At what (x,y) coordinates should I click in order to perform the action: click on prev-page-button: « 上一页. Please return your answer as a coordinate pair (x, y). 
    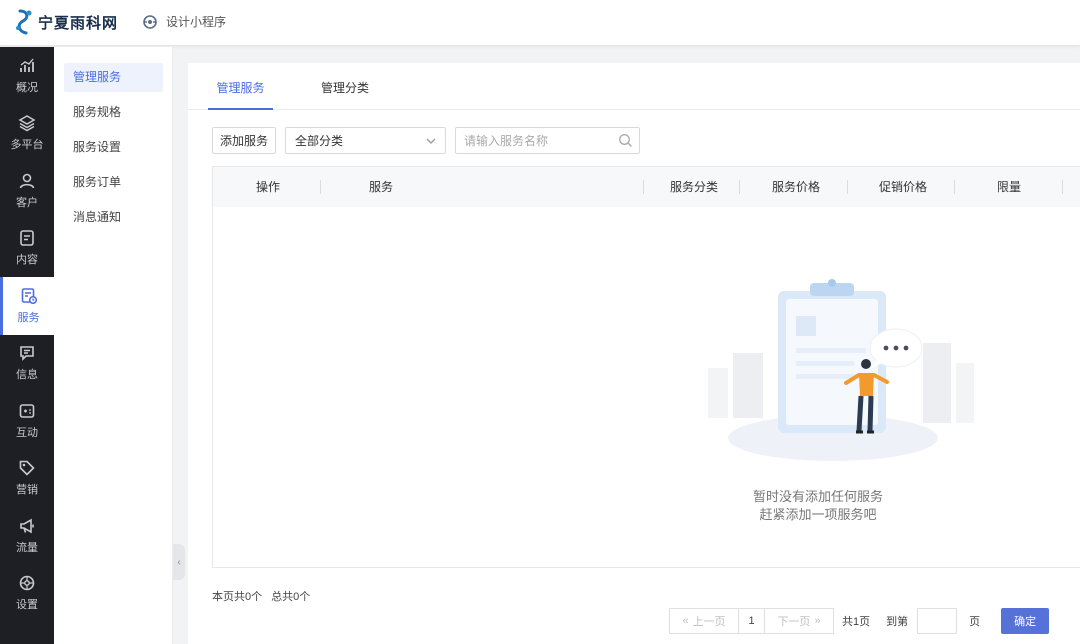
    Looking at the image, I should click on (704, 621).